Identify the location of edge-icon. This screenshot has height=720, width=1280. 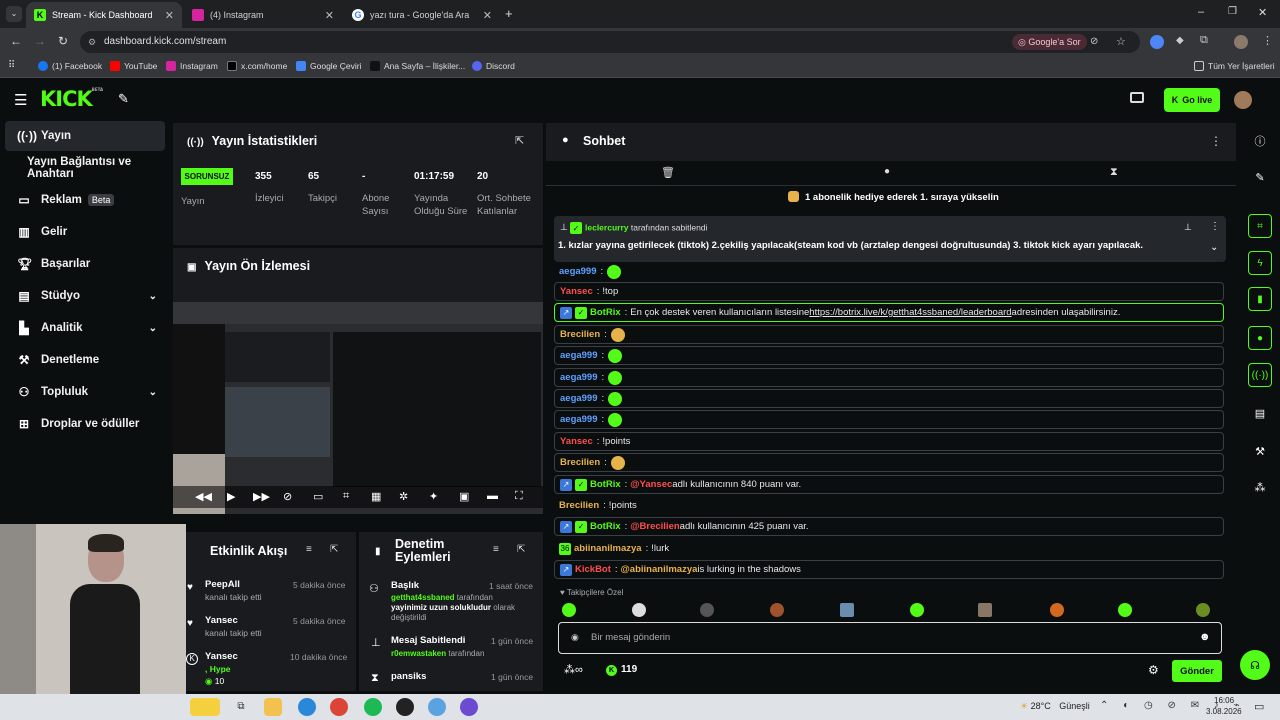
(307, 707).